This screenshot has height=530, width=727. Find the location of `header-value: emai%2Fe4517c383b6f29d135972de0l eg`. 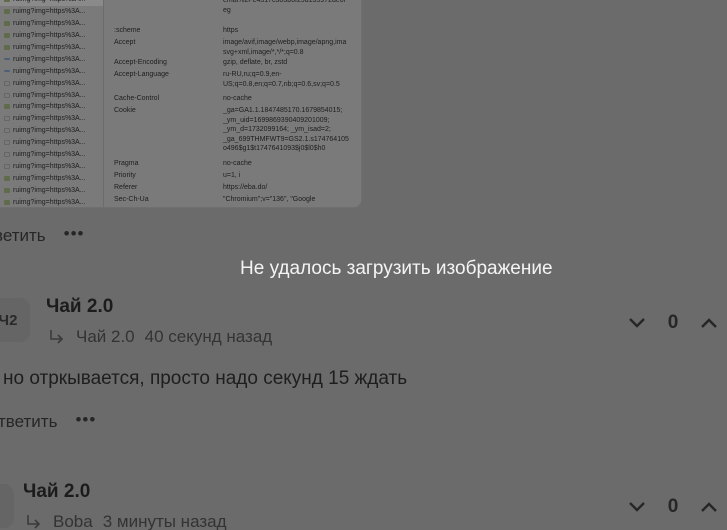

header-value: emai%2Fe4517c383b6f29d135972de0l eg is located at coordinates (284, 7).